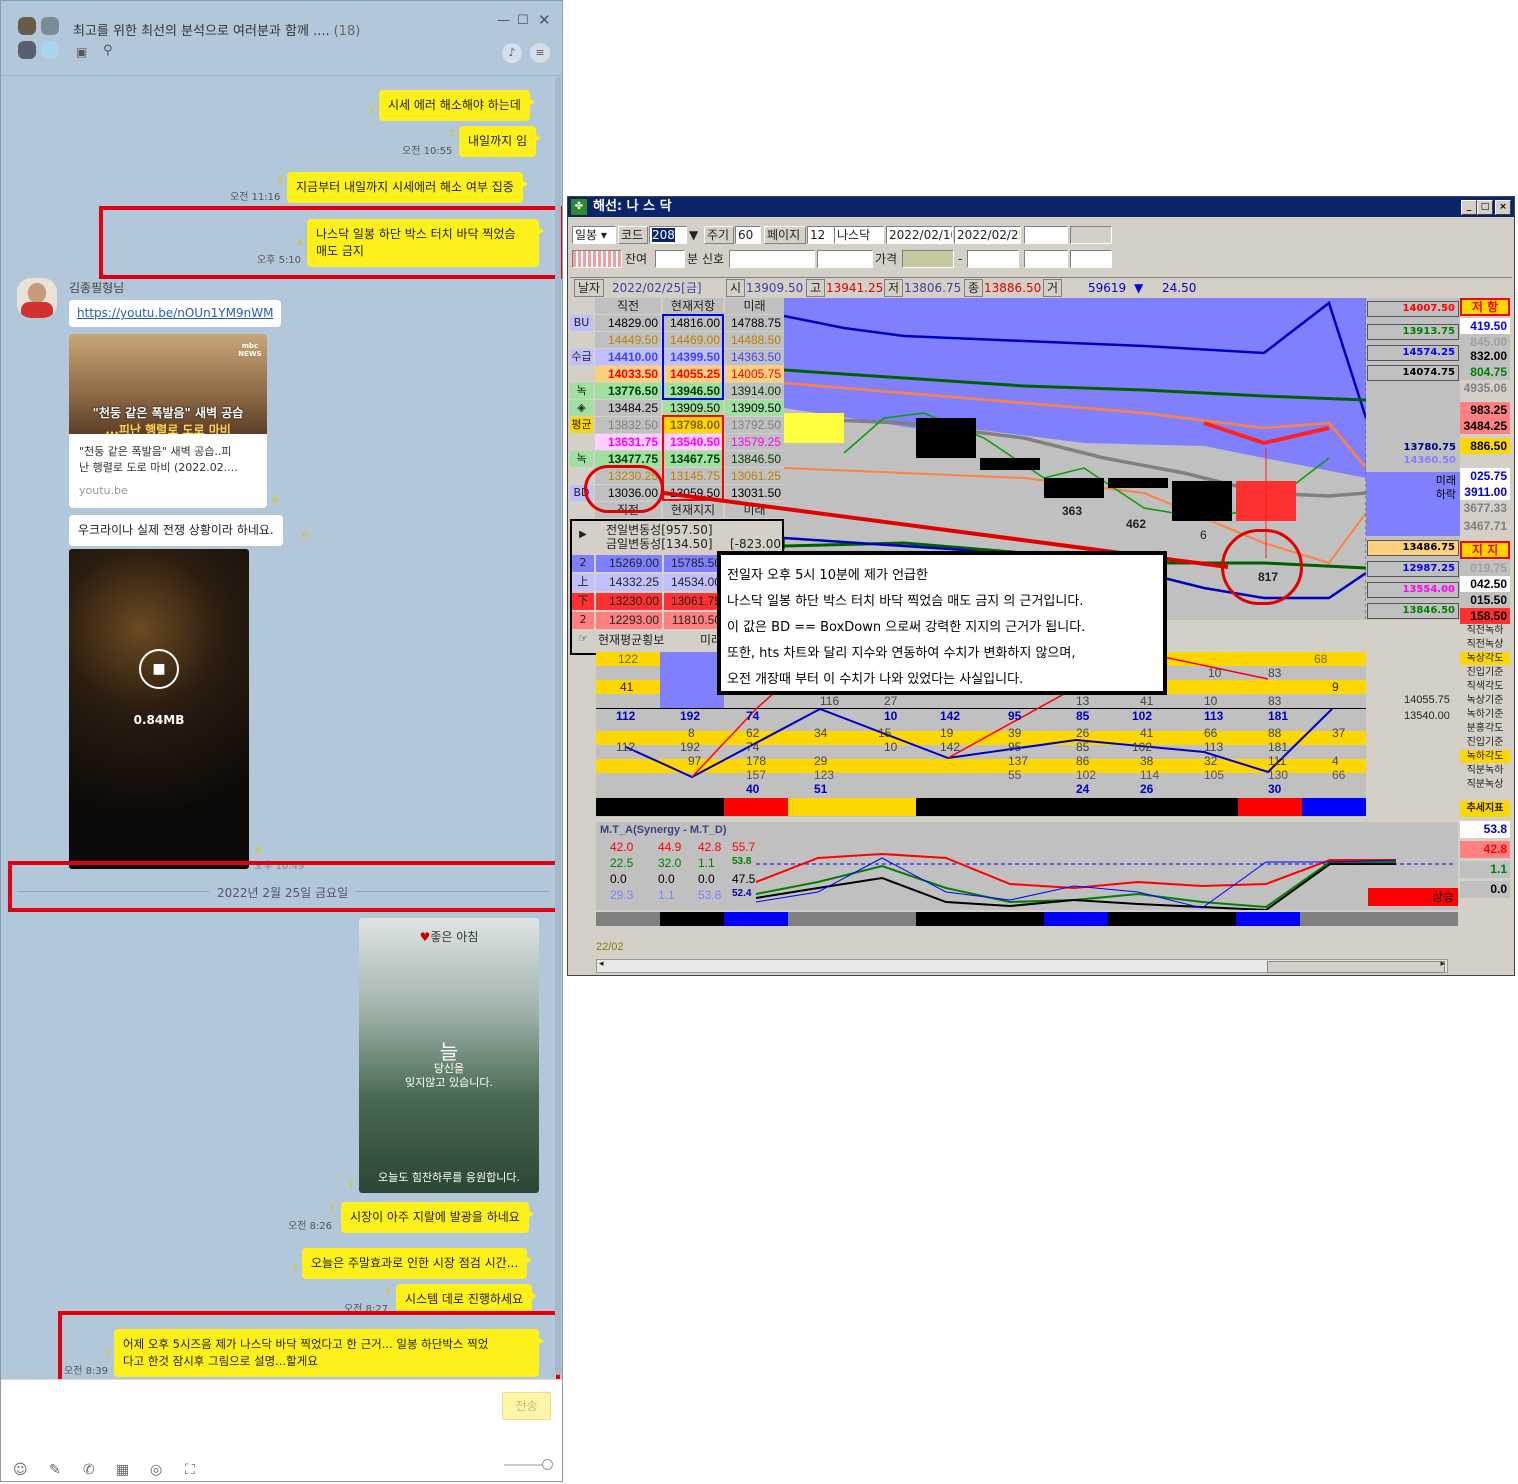 The height and width of the screenshot is (1484, 1518). I want to click on date-divider: 2022년 2월 25일 금요일, so click(283, 892).